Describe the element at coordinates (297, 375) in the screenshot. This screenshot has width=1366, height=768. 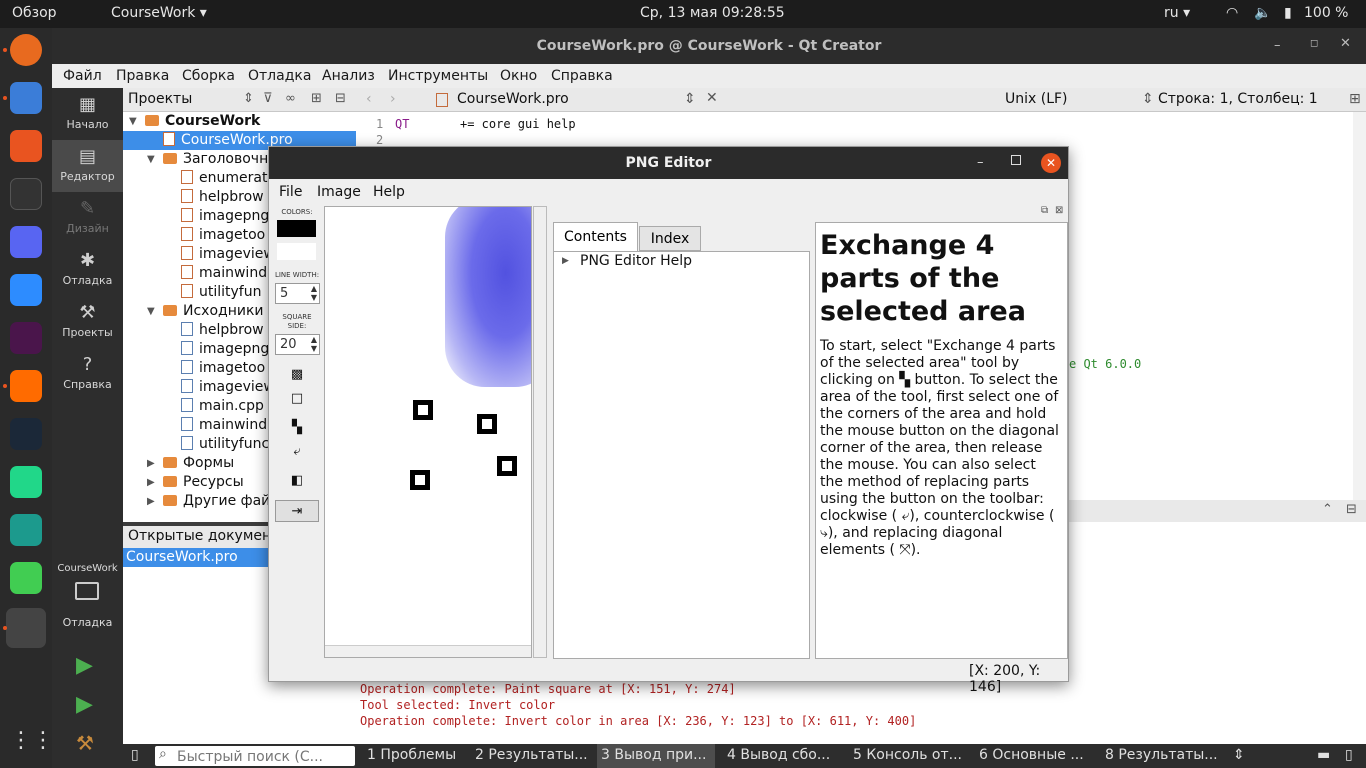
I see `fill-tool-icon: ▩` at that location.